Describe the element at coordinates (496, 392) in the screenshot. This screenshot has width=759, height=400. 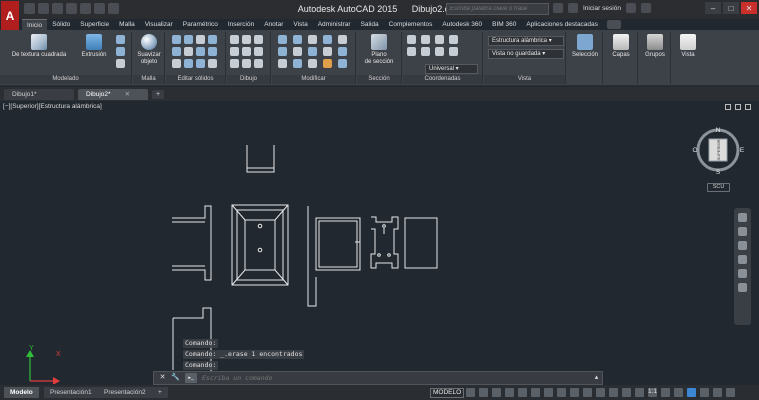
I see `ortho-icon` at that location.